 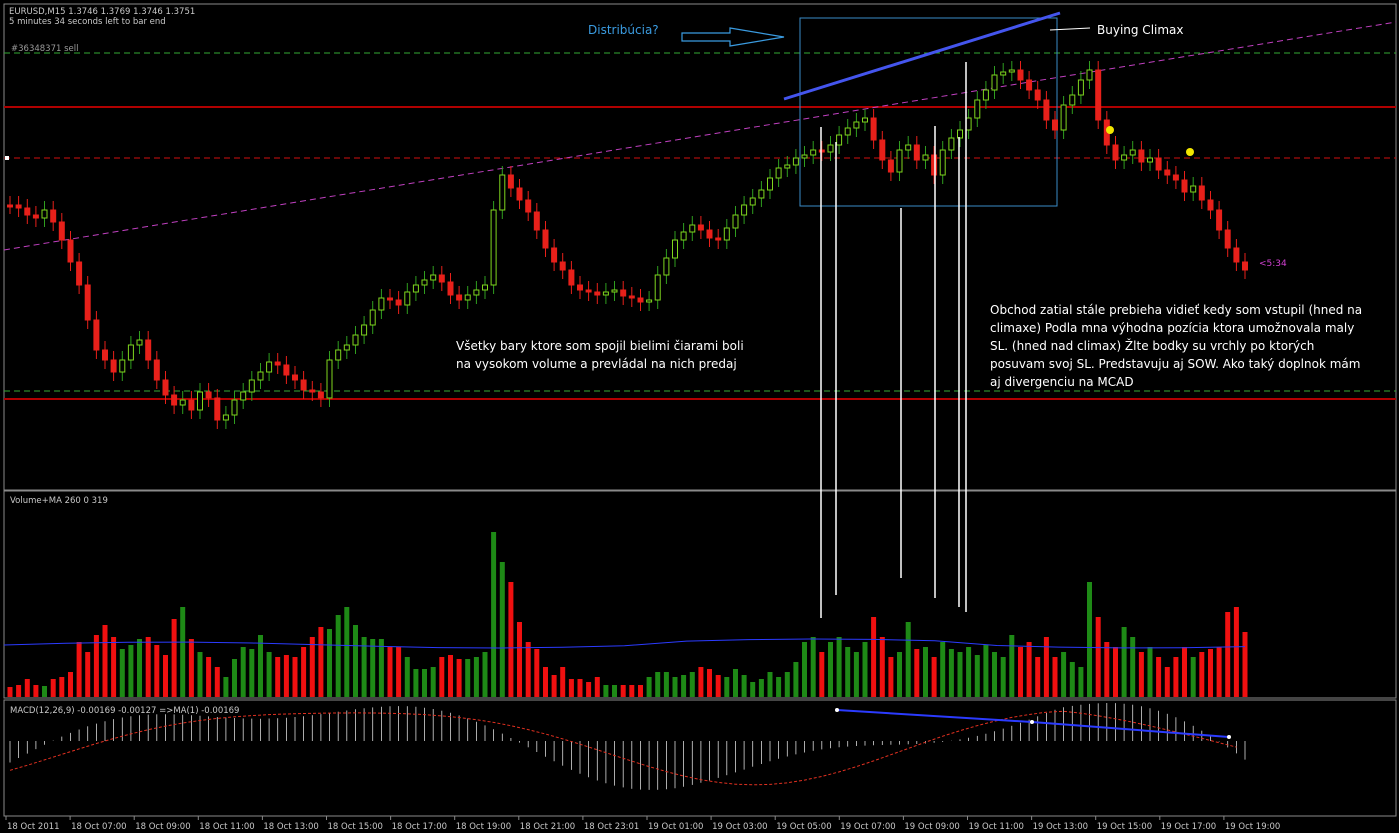 What do you see at coordinates (996, 827) in the screenshot?
I see `x-tick-label: 19 Oct 11:00` at bounding box center [996, 827].